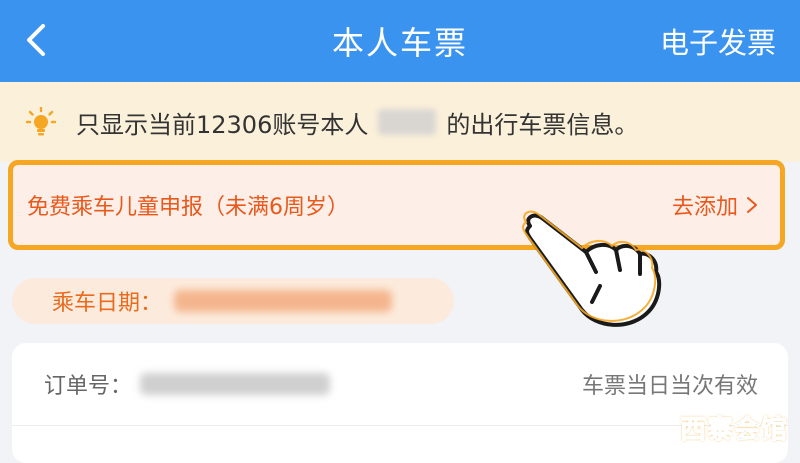 The height and width of the screenshot is (463, 800). Describe the element at coordinates (760, 430) in the screenshot. I see `watermark-part2: 会馆` at that location.